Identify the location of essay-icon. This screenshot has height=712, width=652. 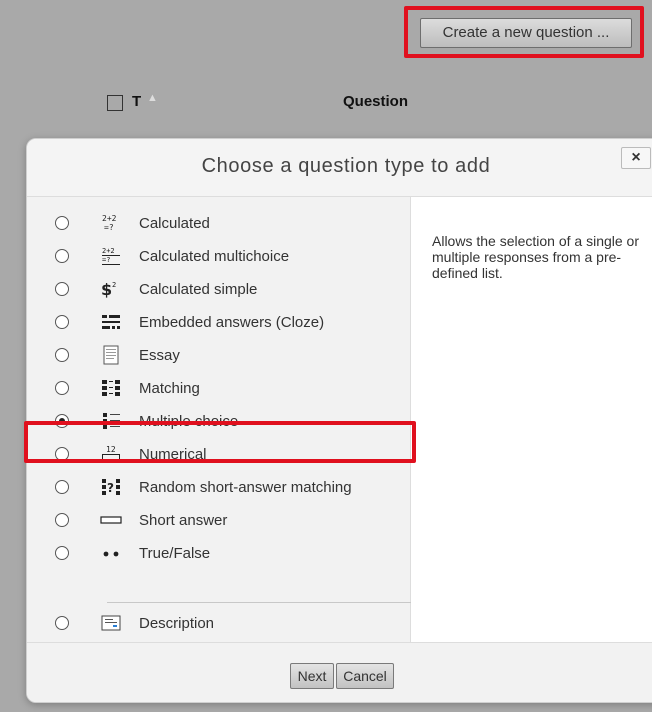
(111, 355).